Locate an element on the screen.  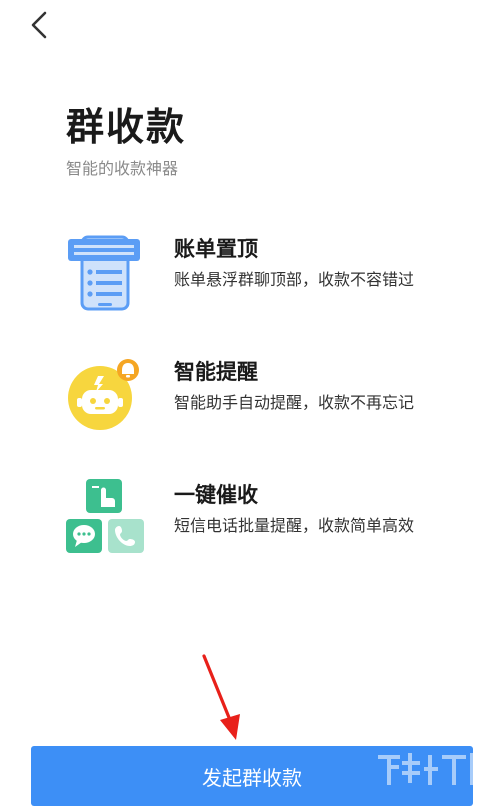
chevron-left-icon is located at coordinates (39, 25).